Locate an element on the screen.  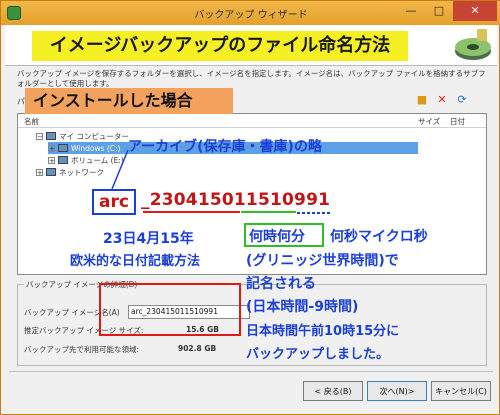
annotation-time-note-1: 何秒マイクロ秒 is located at coordinates (379, 237).